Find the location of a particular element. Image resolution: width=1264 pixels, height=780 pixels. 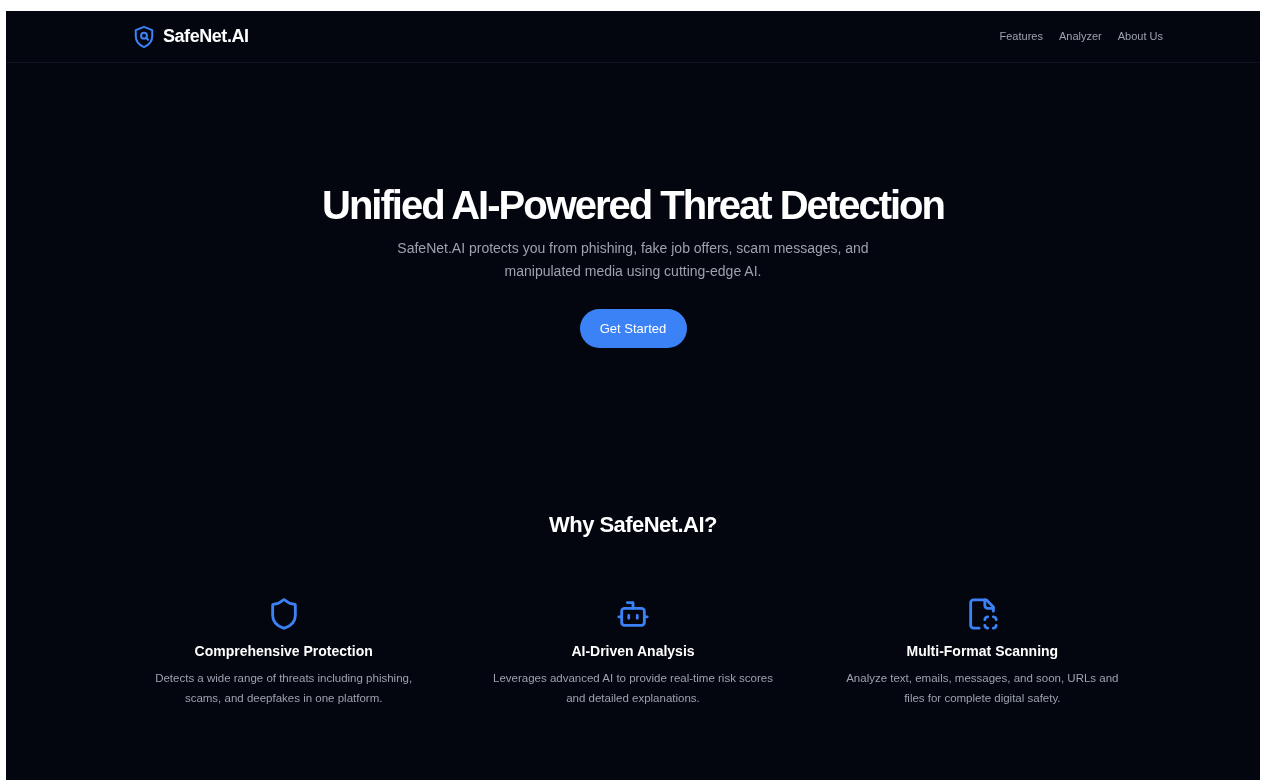

feature-description: Analyze text, emails, messages, and soon, URLs and files for complete digital safety. is located at coordinates (982, 688).